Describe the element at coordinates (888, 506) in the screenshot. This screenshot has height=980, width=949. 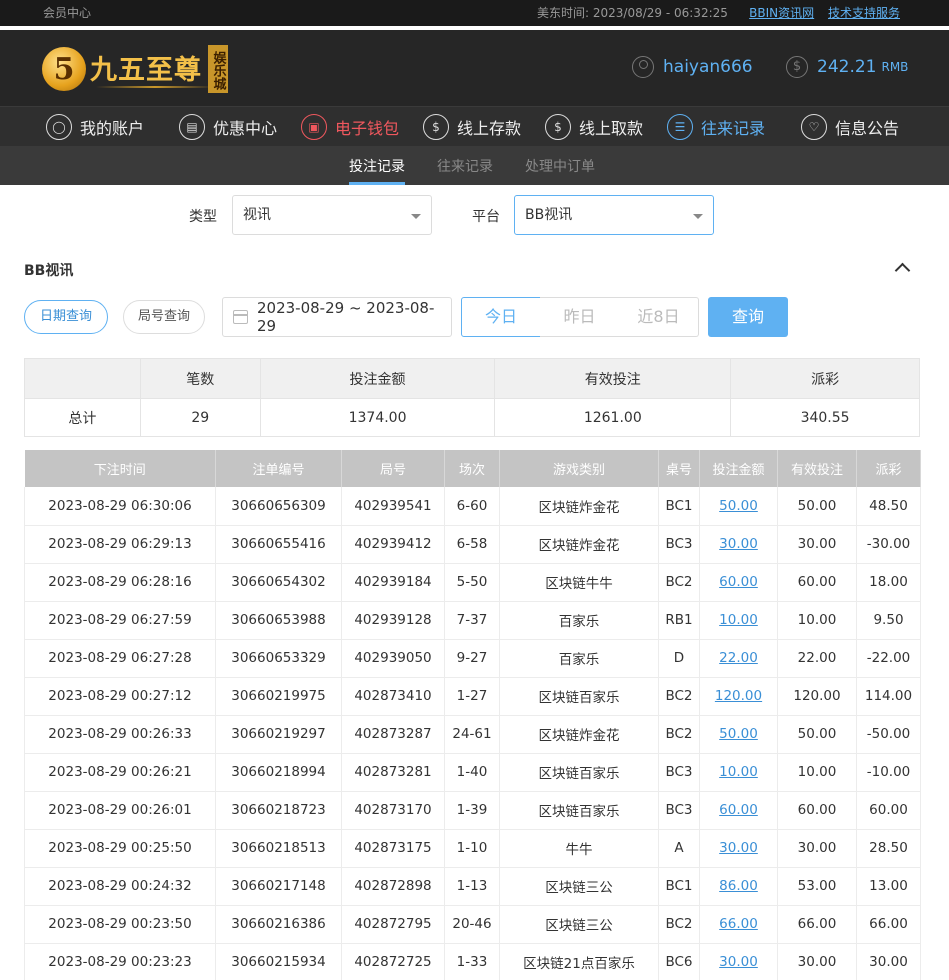
I see `table-cell: 48.50` at that location.